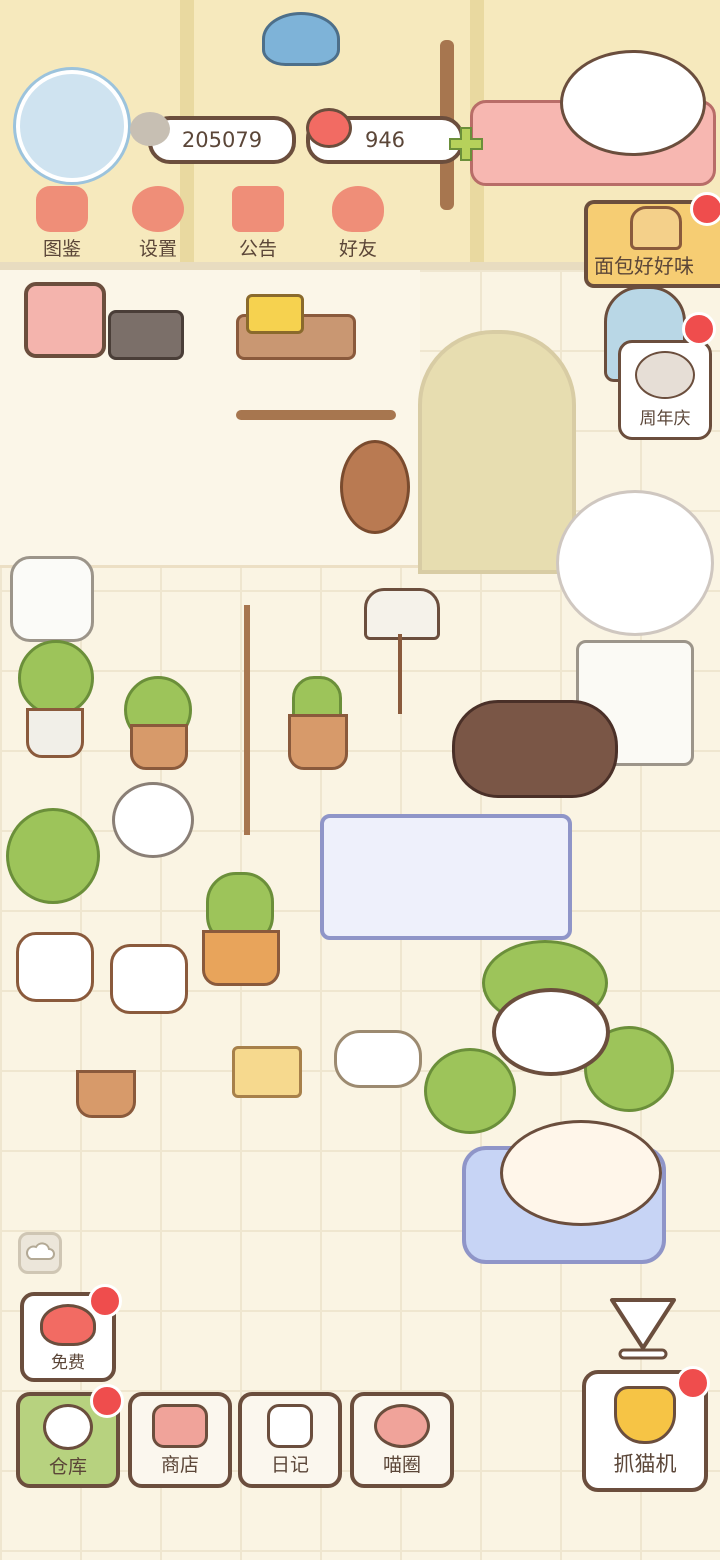  I want to click on gift-icon, so click(258, 209).